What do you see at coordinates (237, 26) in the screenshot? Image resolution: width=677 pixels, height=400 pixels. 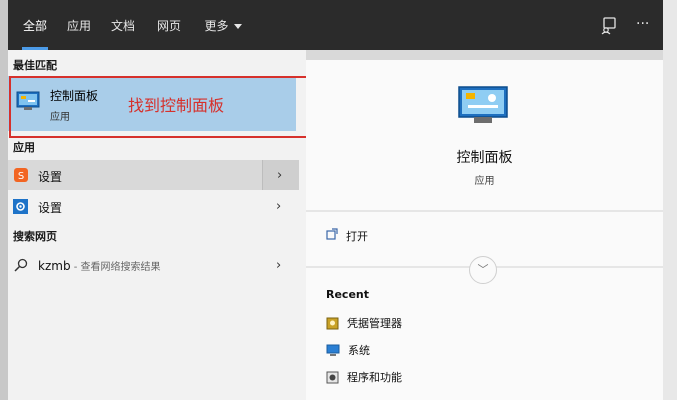 I see `chevron-down-icon` at bounding box center [237, 26].